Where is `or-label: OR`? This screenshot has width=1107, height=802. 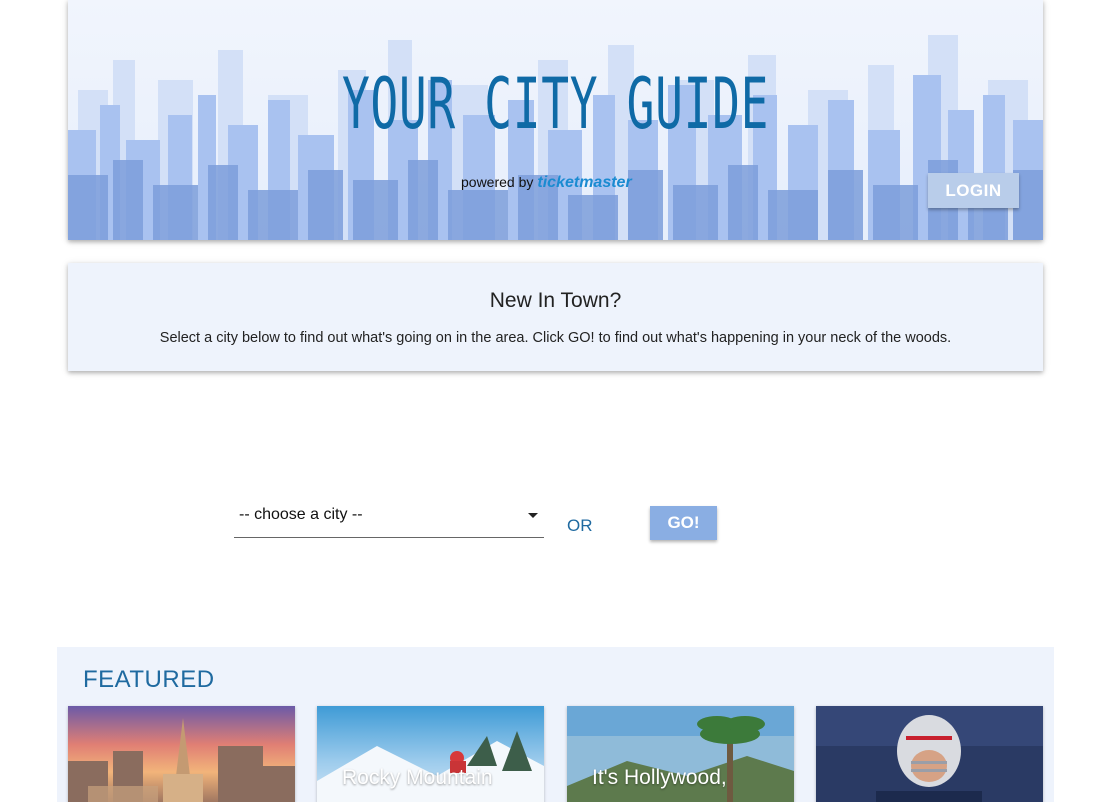 or-label: OR is located at coordinates (580, 525).